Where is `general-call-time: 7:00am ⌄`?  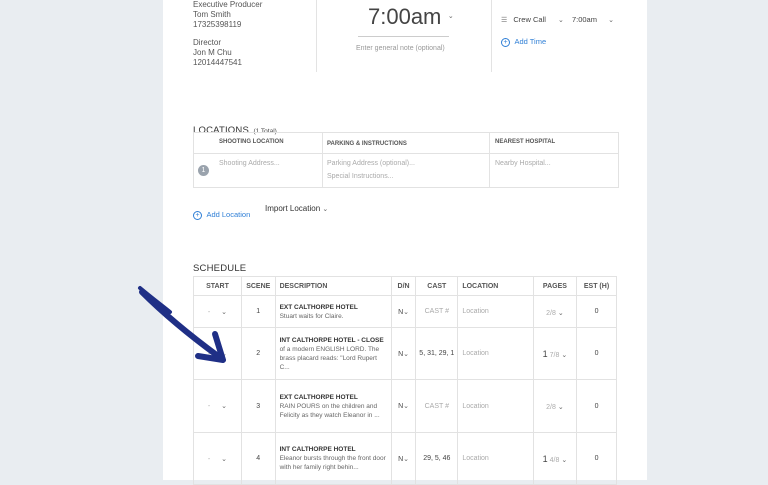
general-call-time: 7:00am ⌄ is located at coordinates (411, 17).